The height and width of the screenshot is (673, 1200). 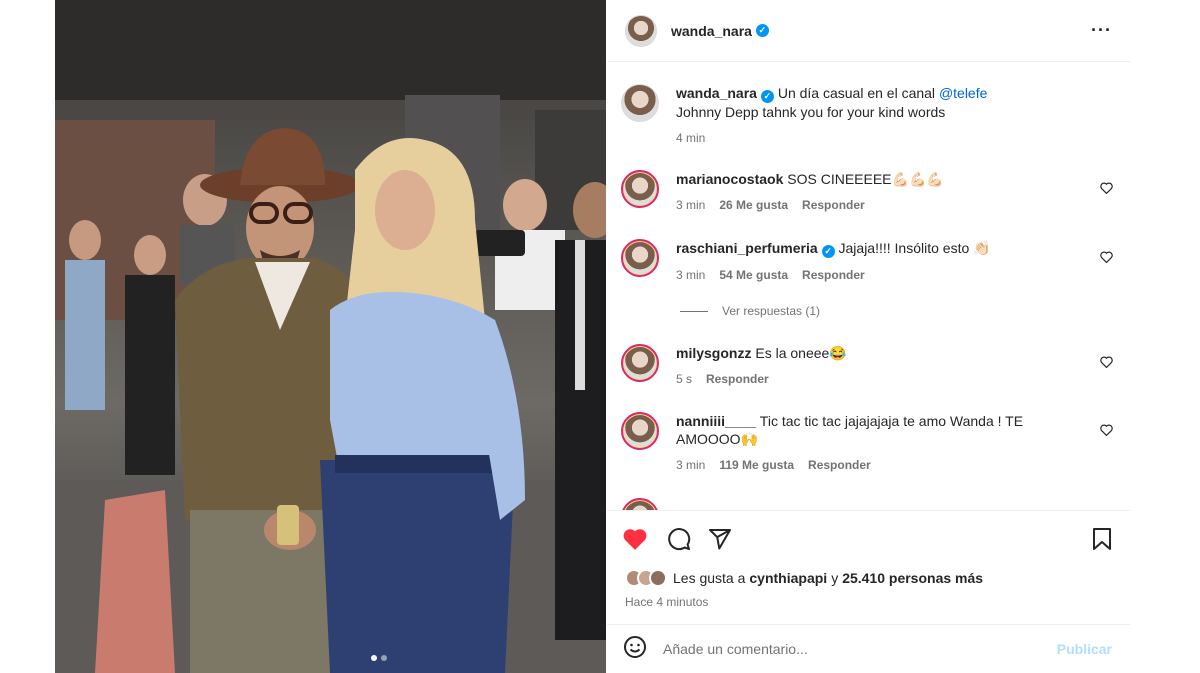 I want to click on comment-username: marianocostaok, so click(x=729, y=179).